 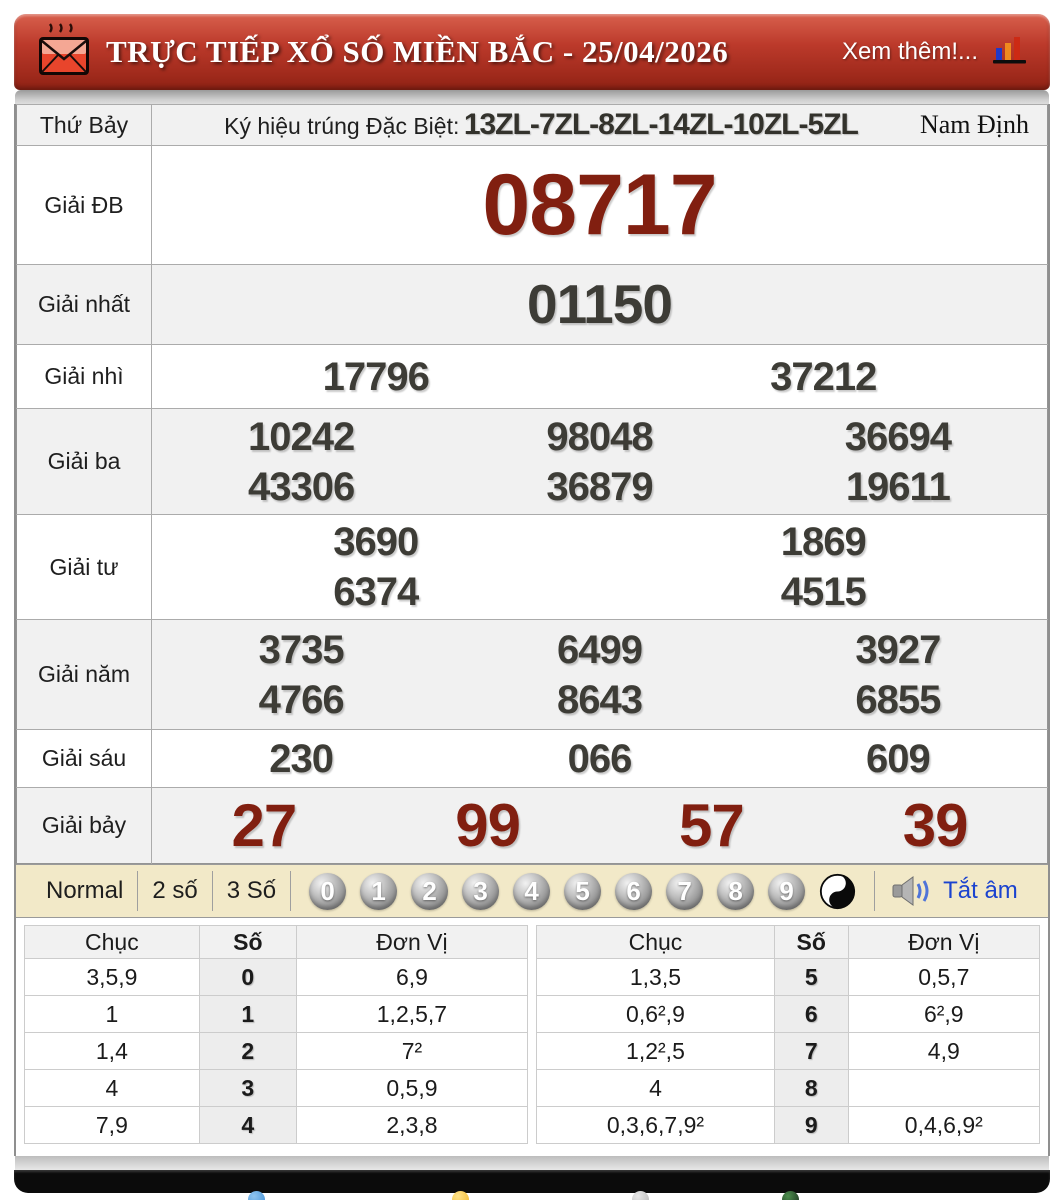 What do you see at coordinates (301, 436) in the screenshot?
I see `prize-number: 10242` at bounding box center [301, 436].